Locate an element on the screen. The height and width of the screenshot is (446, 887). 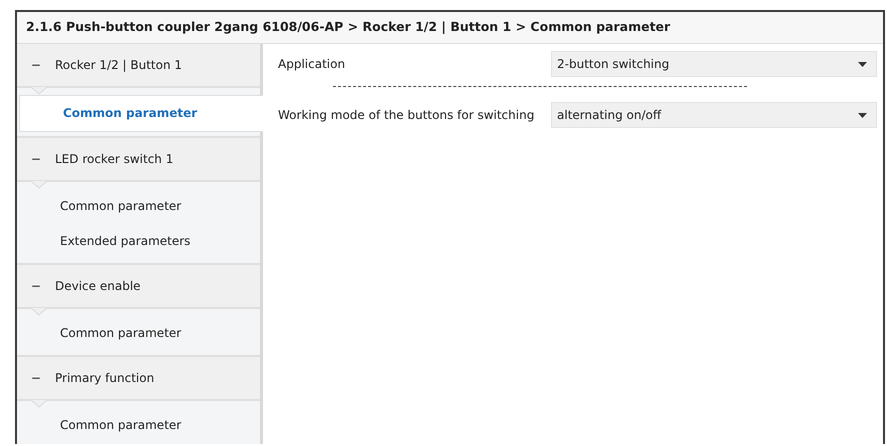
group-header: − Device enable is located at coordinates (138, 287).